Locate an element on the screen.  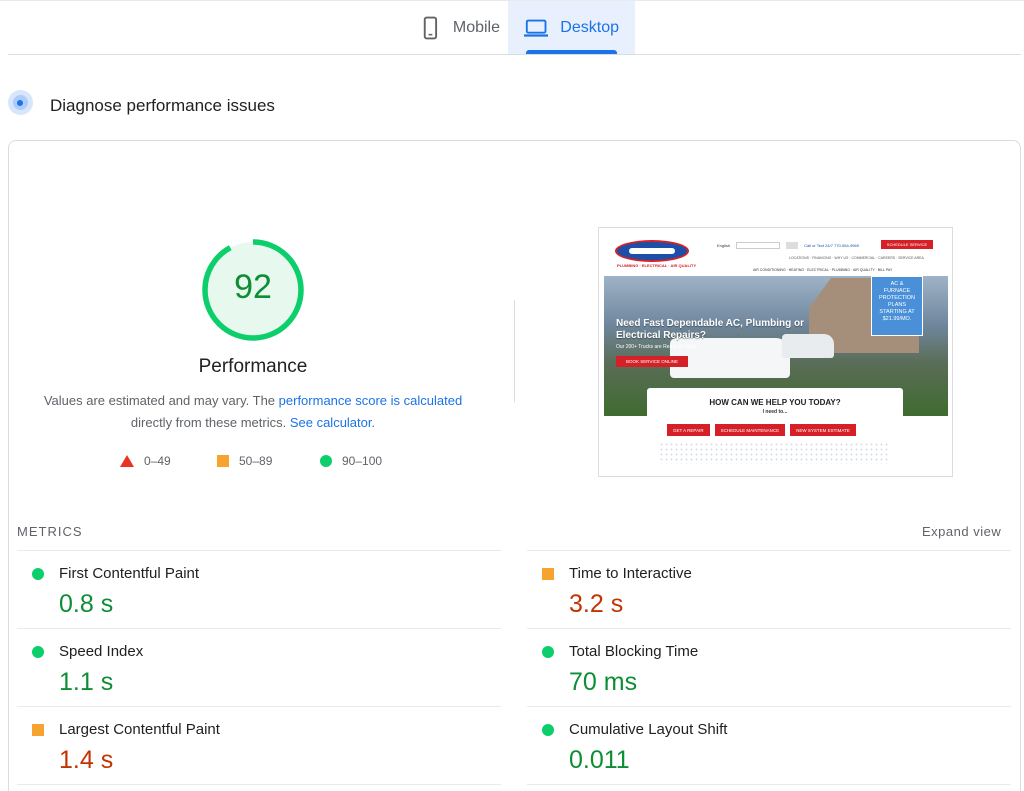
tab-mobile-label: Mobile is located at coordinates (476, 27).